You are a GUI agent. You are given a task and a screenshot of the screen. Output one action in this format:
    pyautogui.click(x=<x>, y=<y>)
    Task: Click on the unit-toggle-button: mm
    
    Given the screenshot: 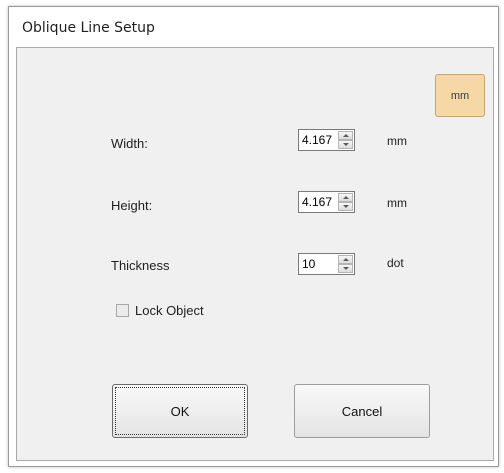 What is the action you would take?
    pyautogui.click(x=460, y=95)
    